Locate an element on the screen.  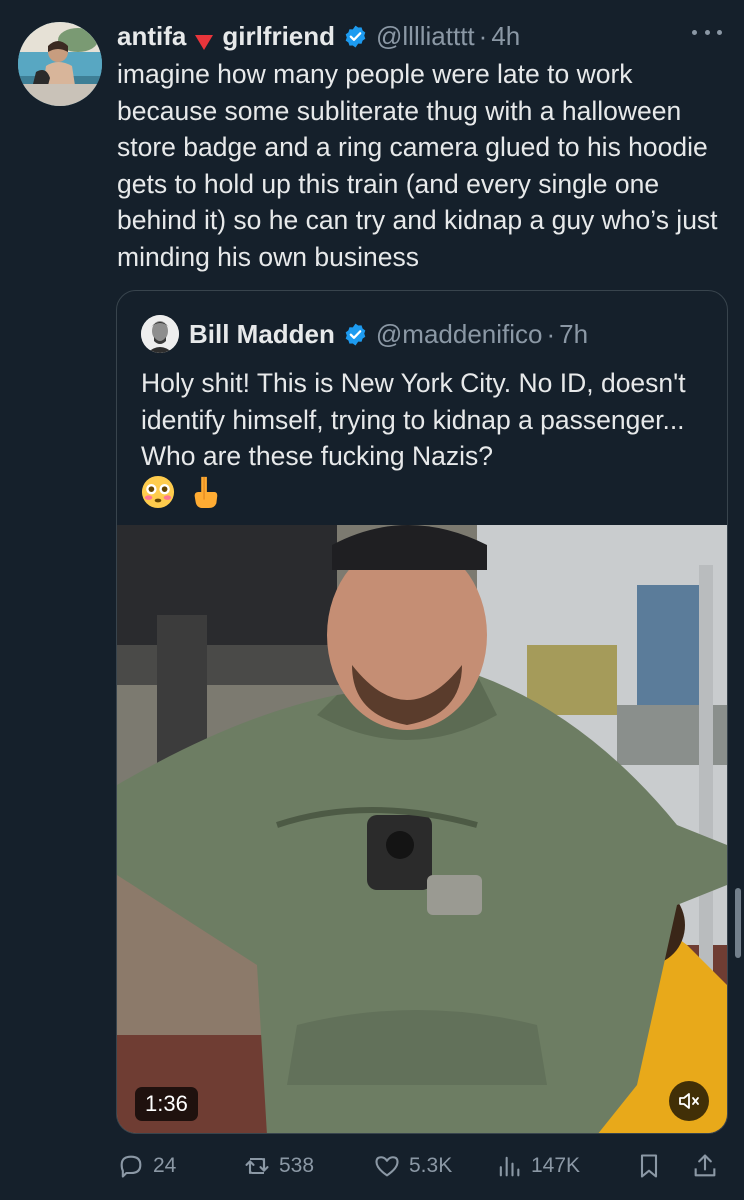
repost-button: 538 is located at coordinates (278, 1166).